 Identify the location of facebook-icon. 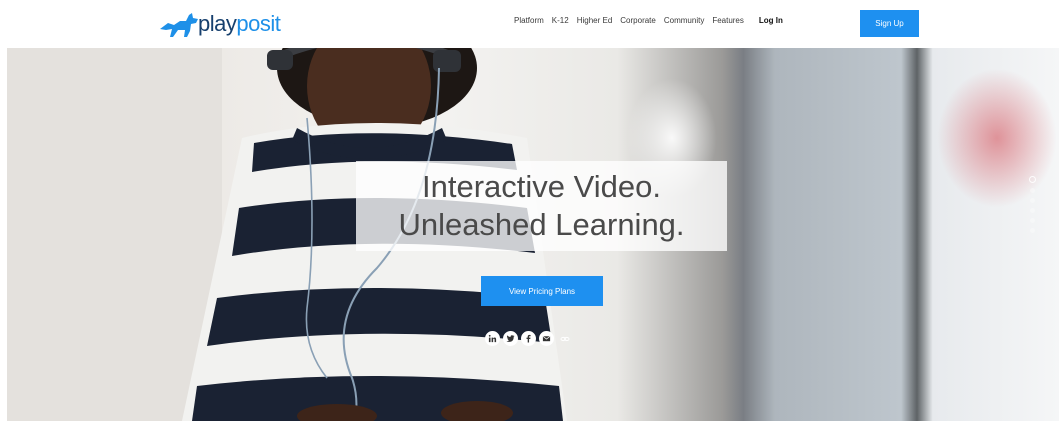
(528, 338).